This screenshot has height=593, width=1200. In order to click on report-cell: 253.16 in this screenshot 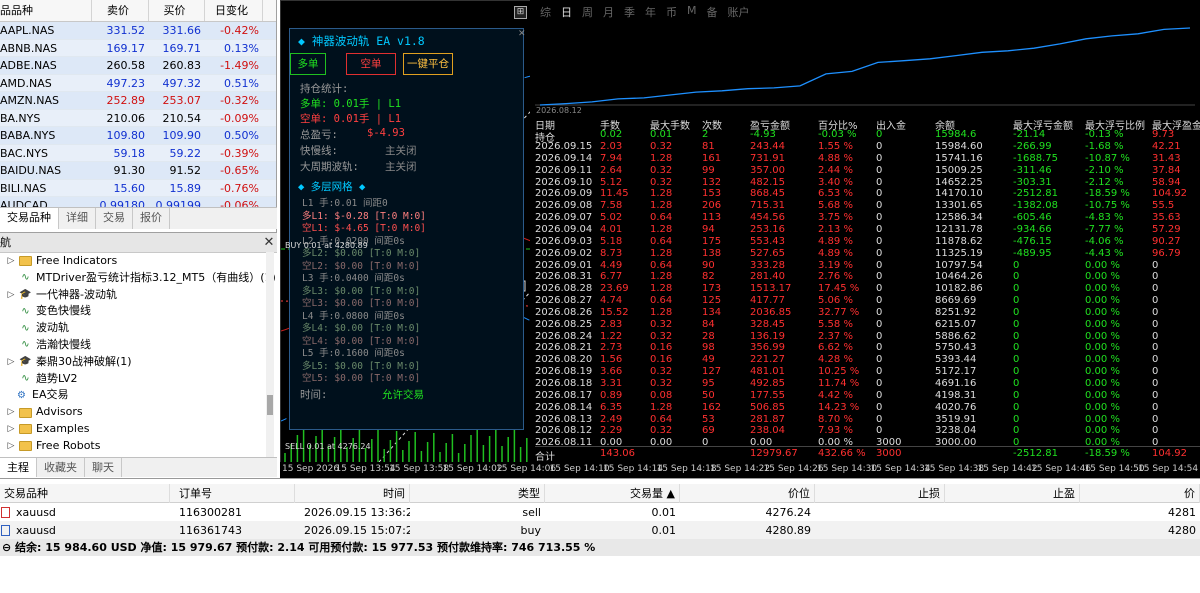, I will do `click(767, 229)`.